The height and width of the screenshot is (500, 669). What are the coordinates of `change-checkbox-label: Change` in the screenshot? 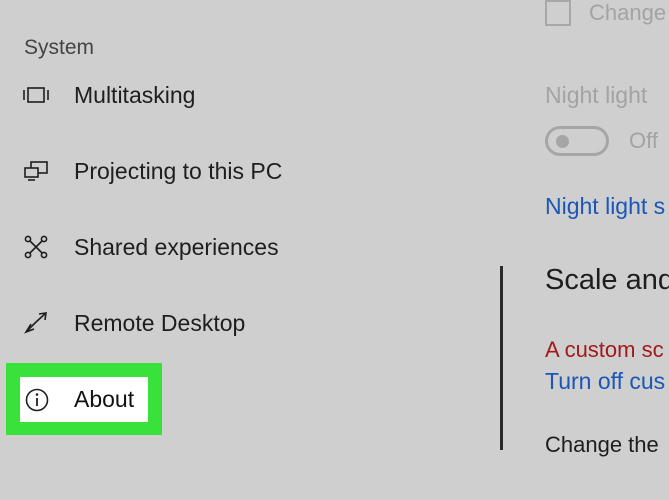 It's located at (628, 12).